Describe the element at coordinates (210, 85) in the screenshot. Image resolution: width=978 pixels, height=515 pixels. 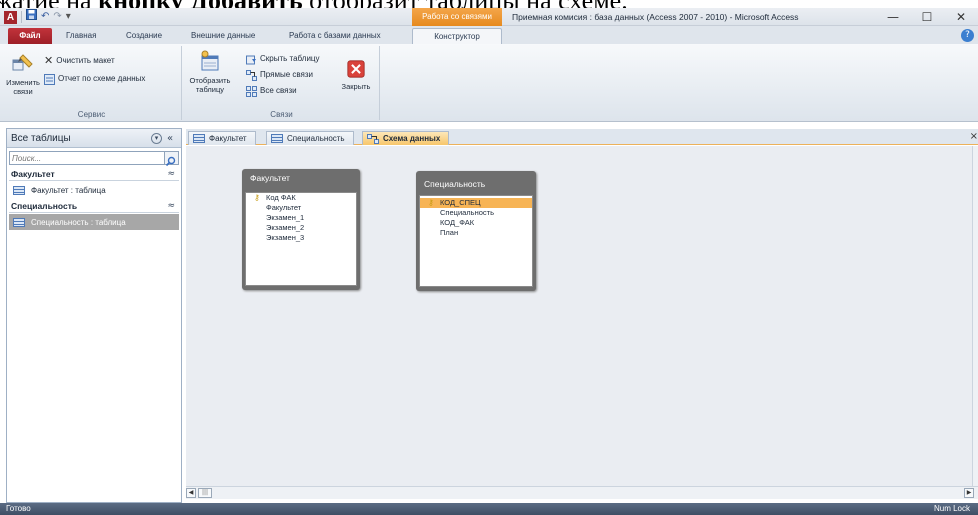
I see `show-table-label: Отобразить таблицу` at that location.